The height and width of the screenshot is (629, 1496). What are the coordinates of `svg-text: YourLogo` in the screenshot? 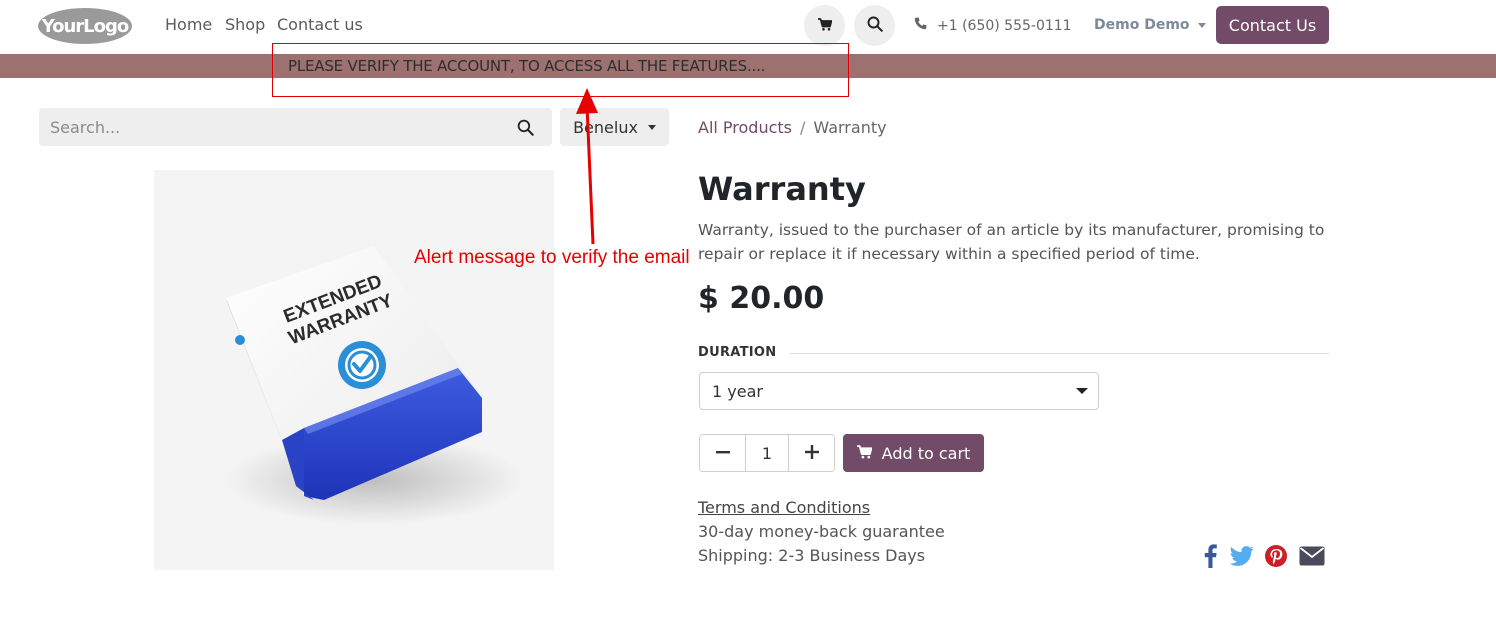 It's located at (85, 26).